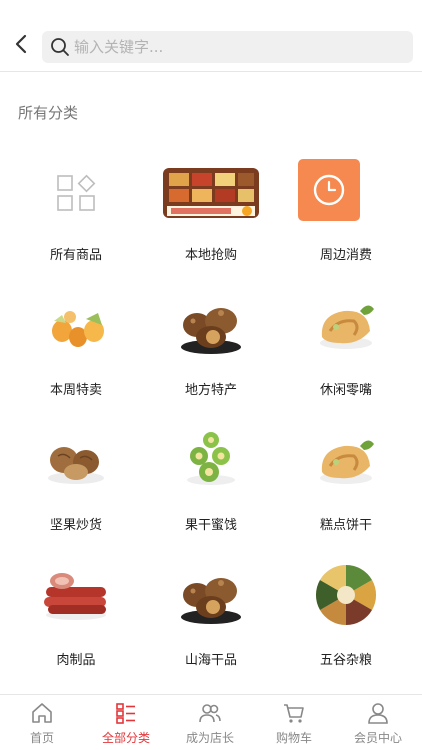 The width and height of the screenshot is (422, 750). Describe the element at coordinates (42, 713) in the screenshot. I see `home-icon` at that location.